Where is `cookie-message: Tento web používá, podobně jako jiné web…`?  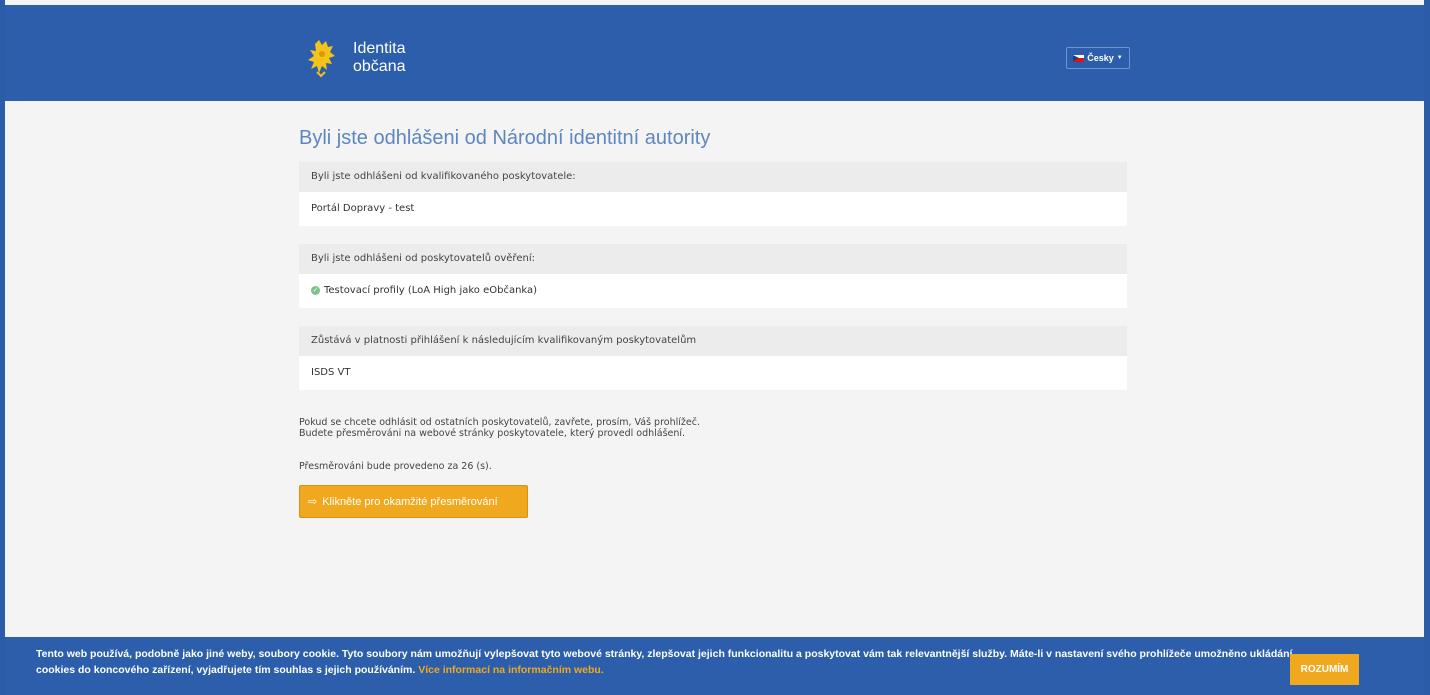
cookie-message: Tento web používá, podobně jako jiné web… is located at coordinates (681, 662).